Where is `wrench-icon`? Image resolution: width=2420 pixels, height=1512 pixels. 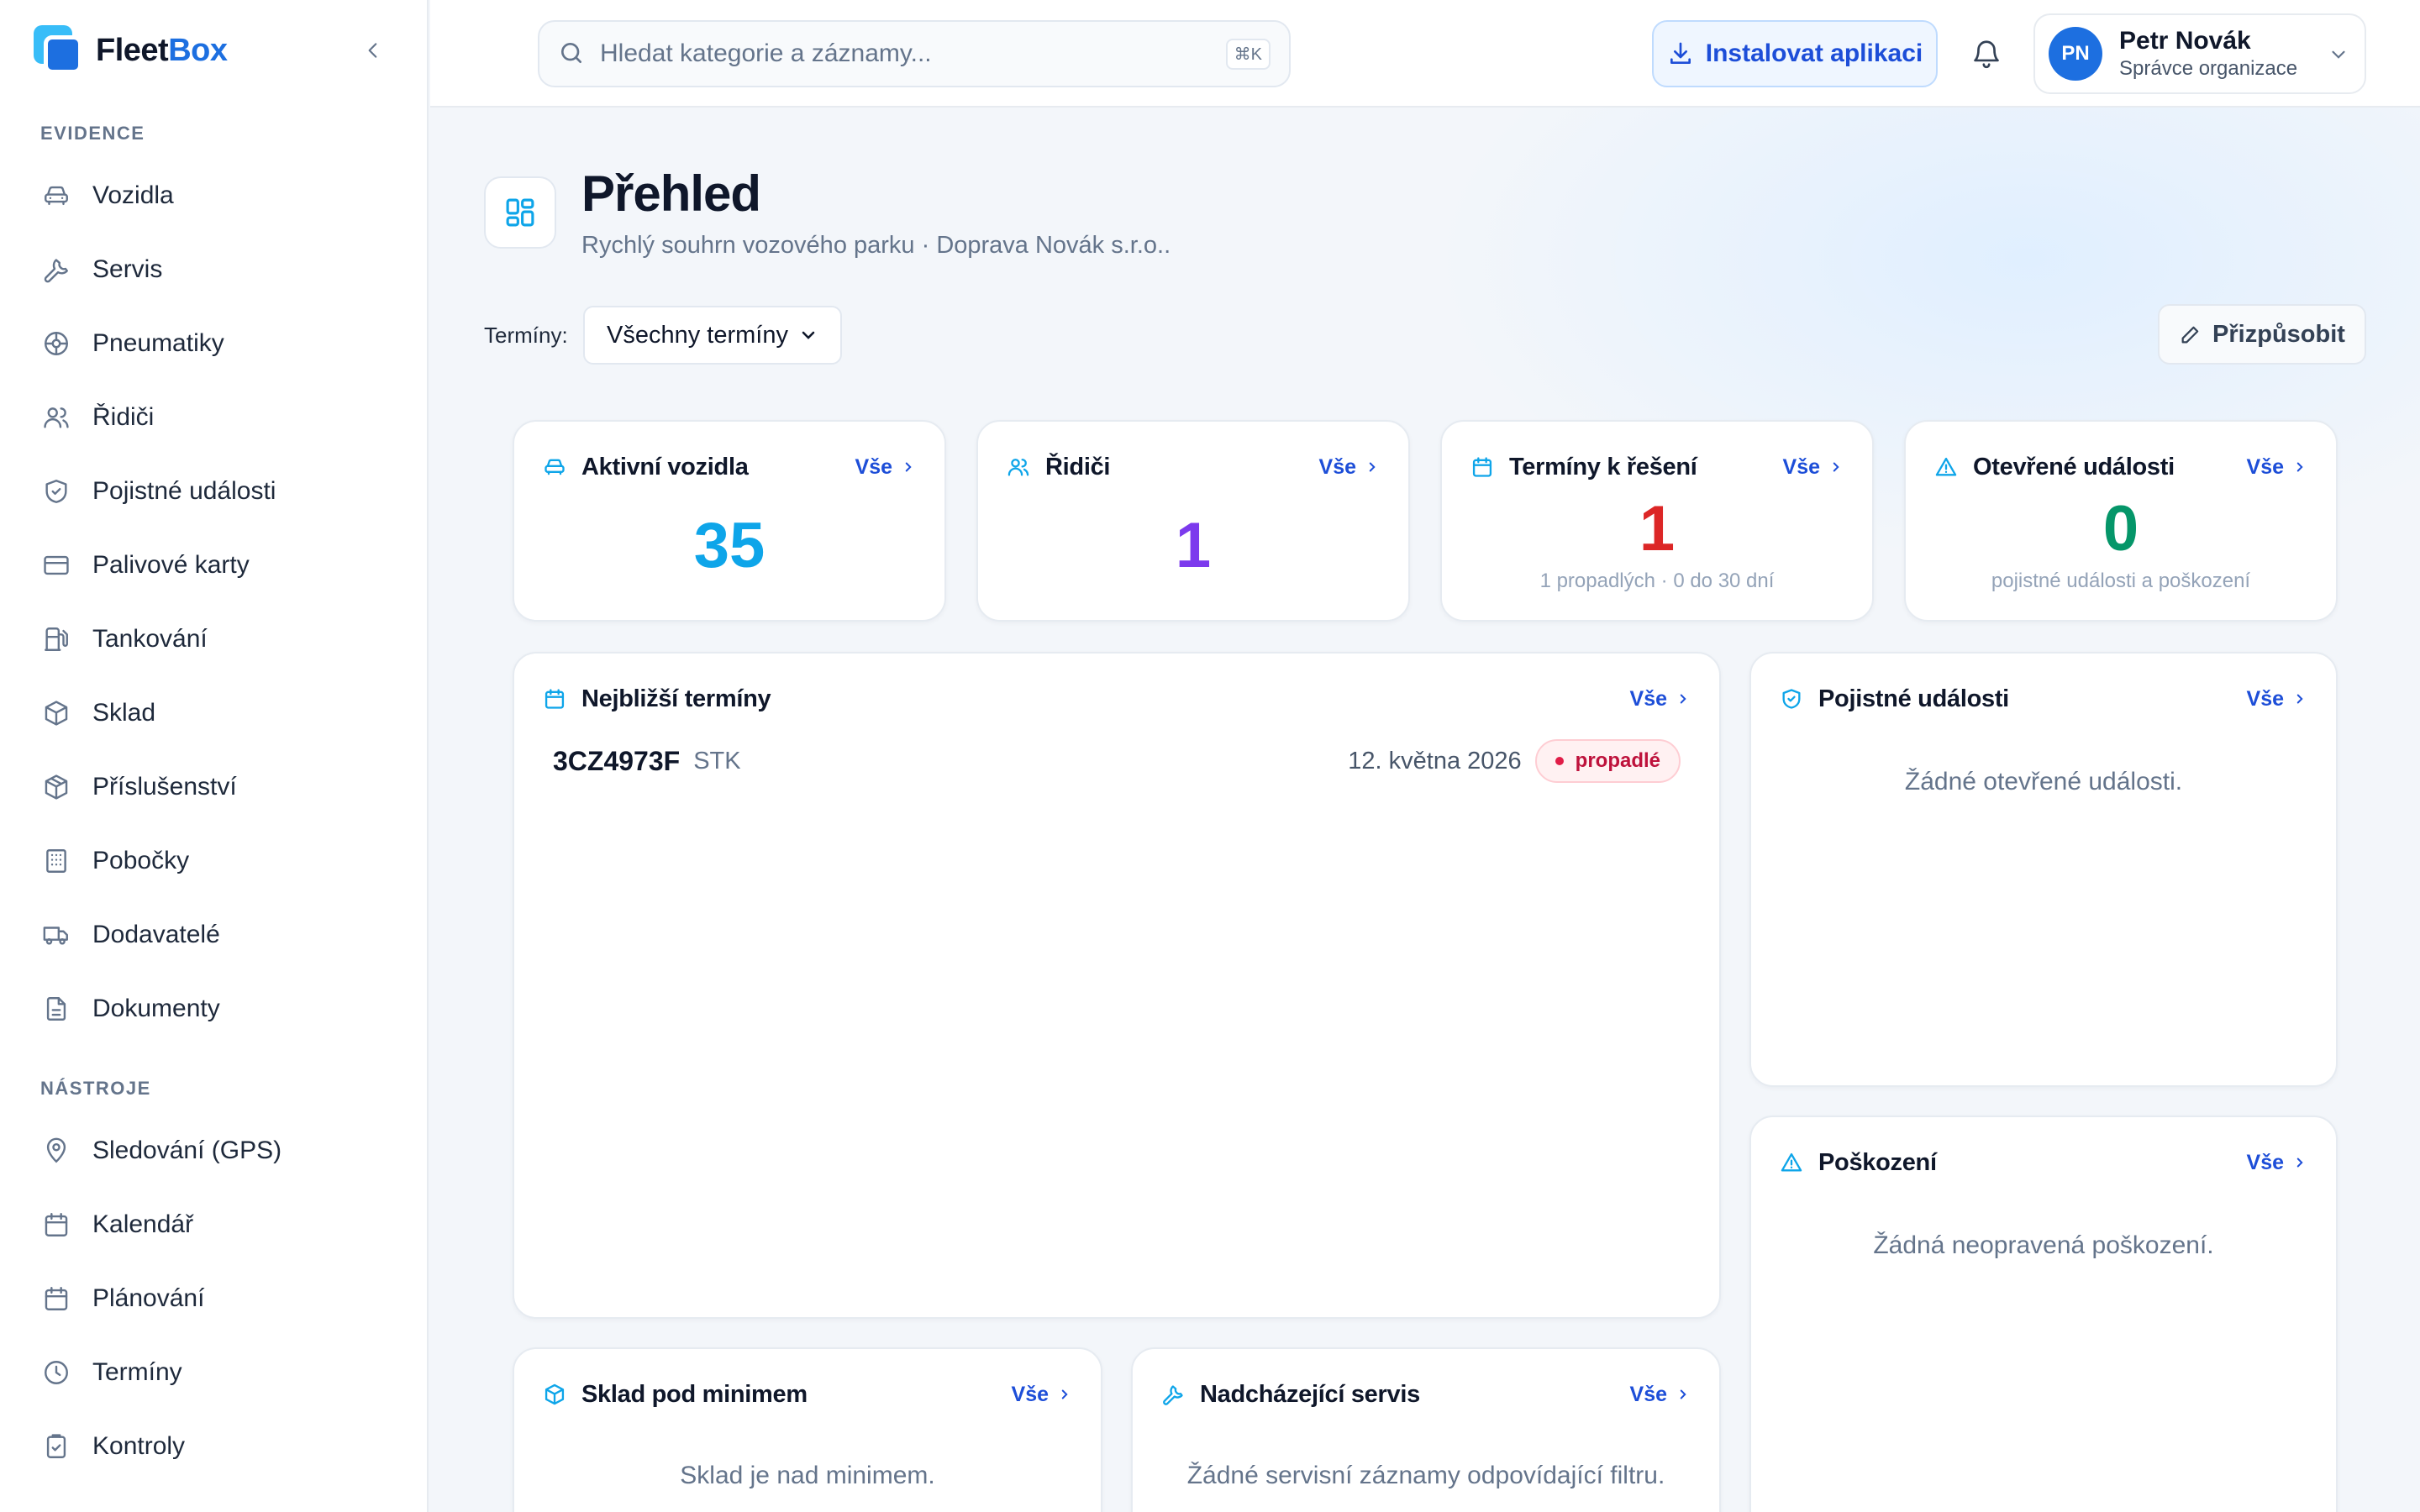 wrench-icon is located at coordinates (1173, 1394).